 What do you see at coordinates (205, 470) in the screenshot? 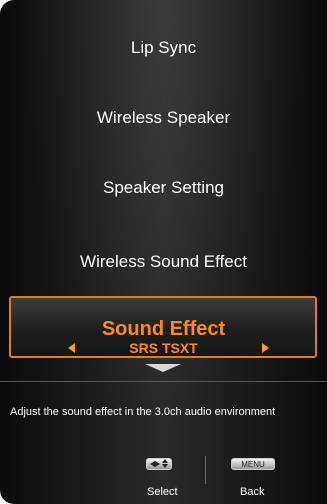
I see `hint-separator` at bounding box center [205, 470].